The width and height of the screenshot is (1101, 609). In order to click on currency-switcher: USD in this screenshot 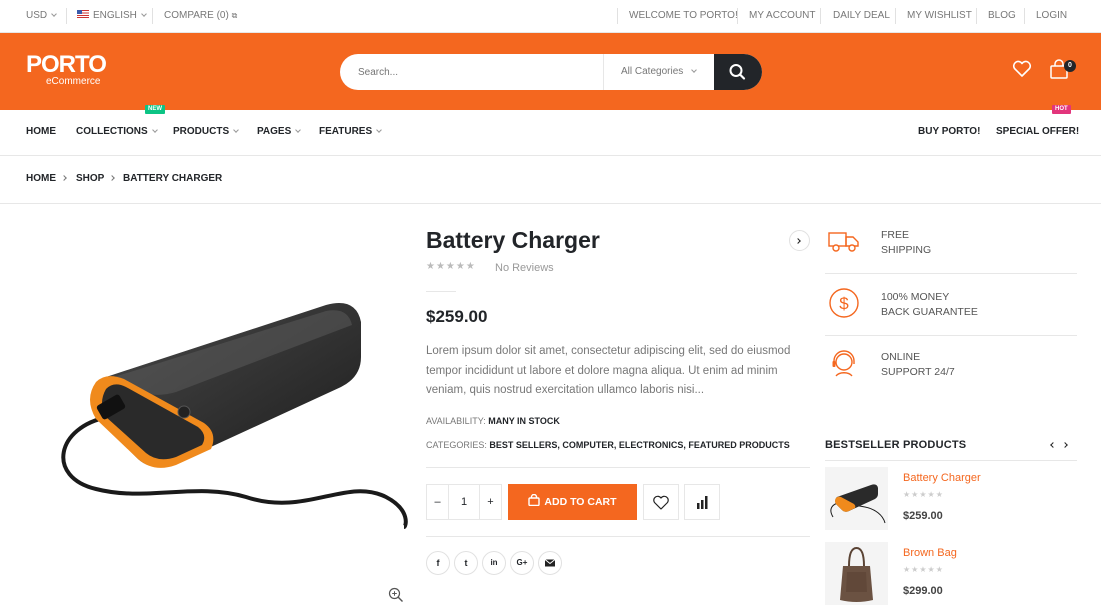, I will do `click(41, 16)`.